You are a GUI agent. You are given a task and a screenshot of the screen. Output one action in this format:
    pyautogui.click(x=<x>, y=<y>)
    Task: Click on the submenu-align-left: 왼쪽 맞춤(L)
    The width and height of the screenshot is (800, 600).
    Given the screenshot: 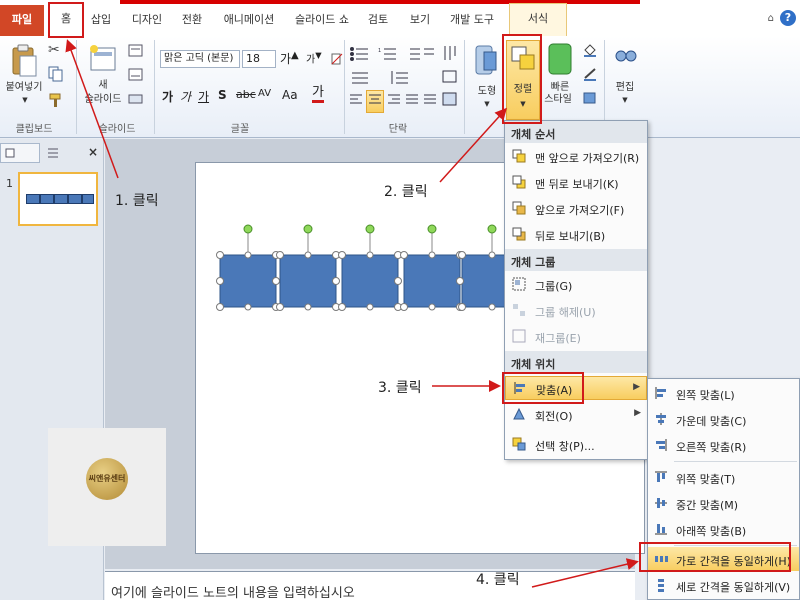 What is the action you would take?
    pyautogui.click(x=723, y=393)
    